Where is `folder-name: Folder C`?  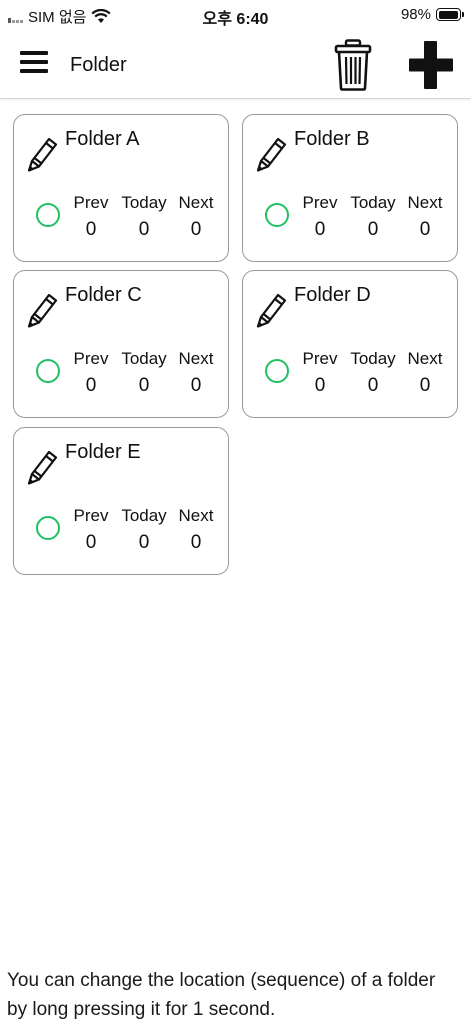
folder-name: Folder C is located at coordinates (103, 295).